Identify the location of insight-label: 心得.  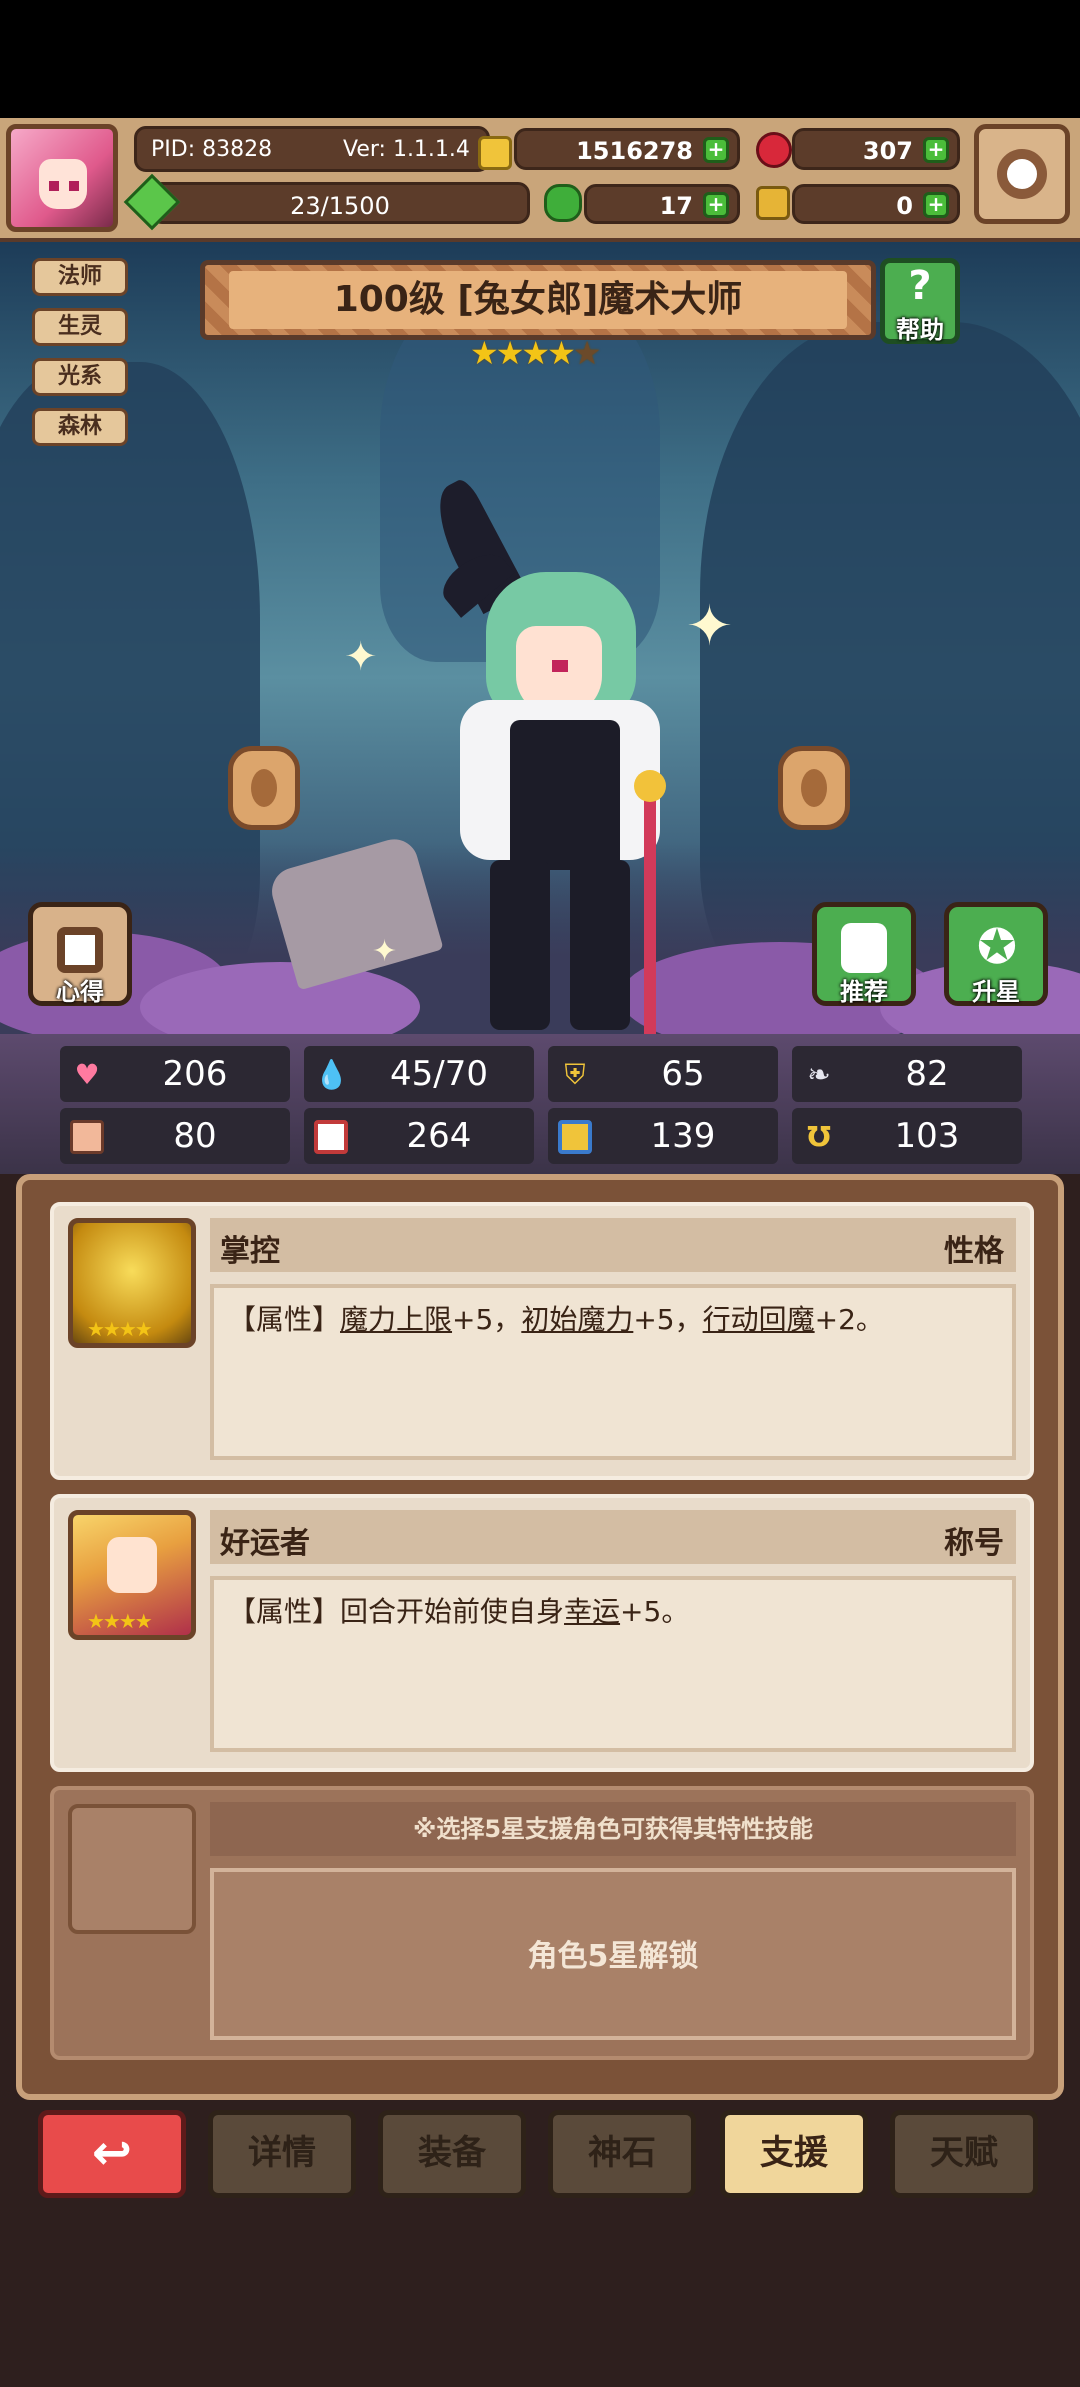
(80, 992).